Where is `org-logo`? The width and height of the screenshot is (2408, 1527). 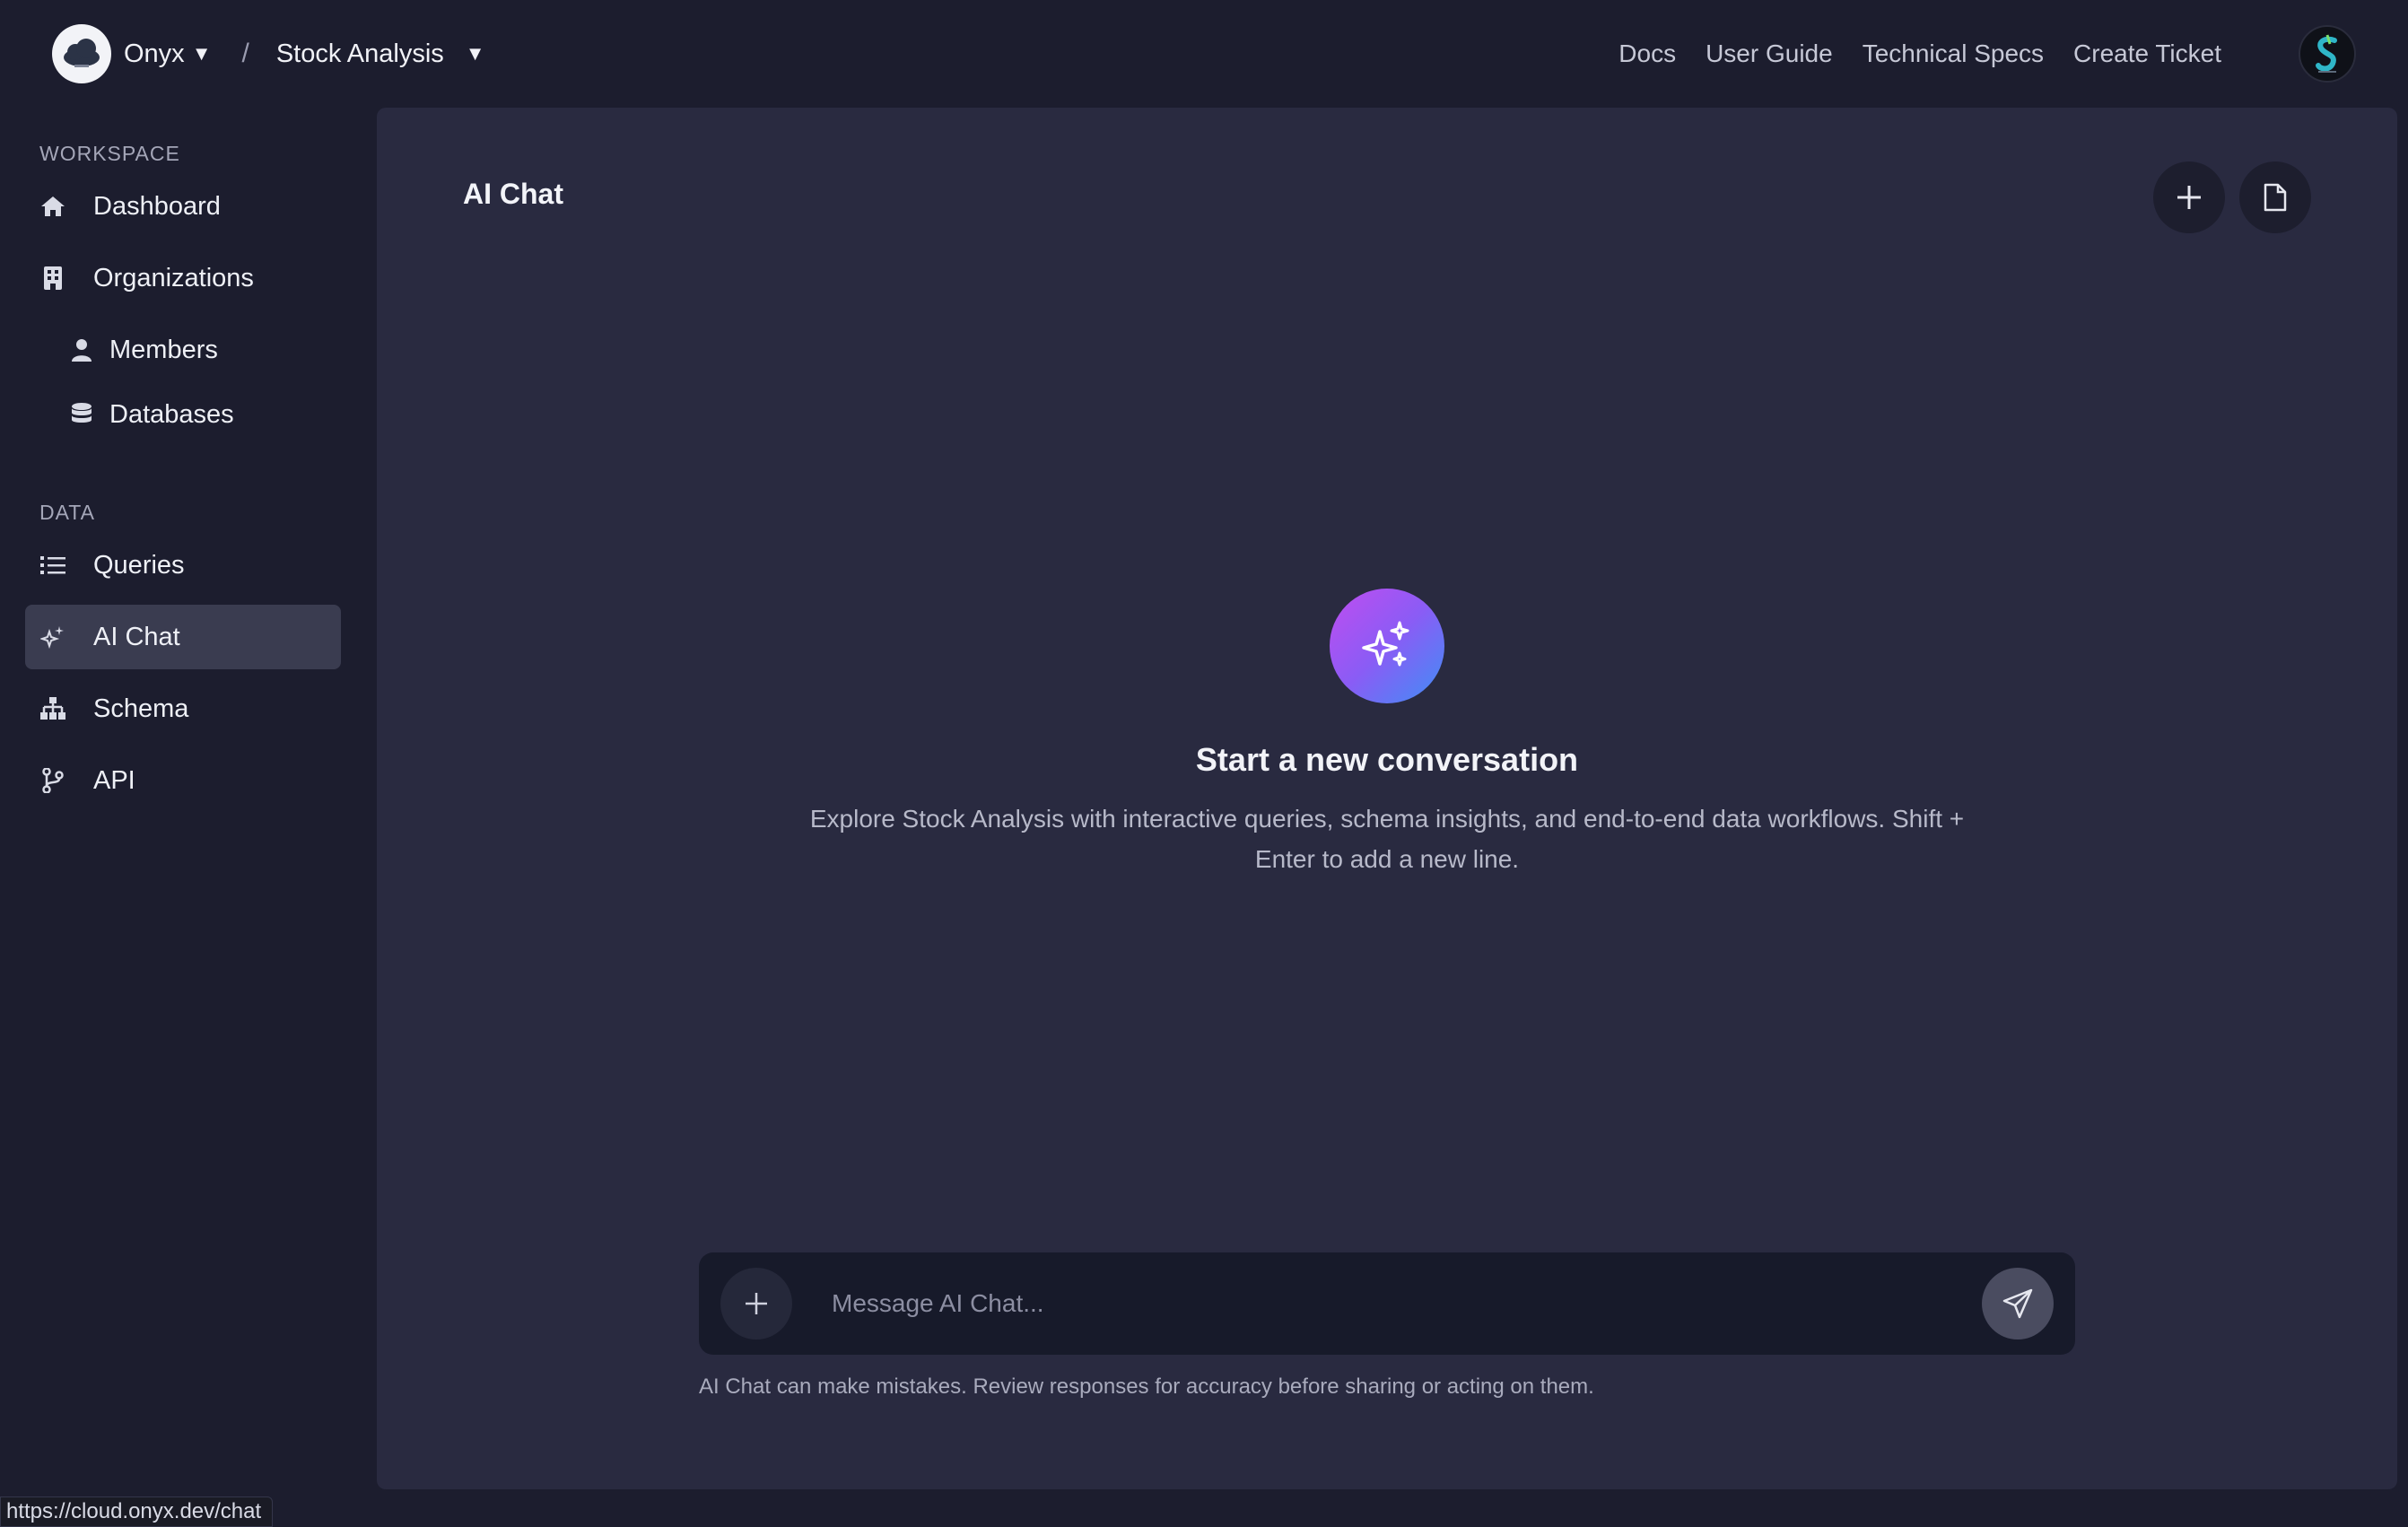 org-logo is located at coordinates (81, 53).